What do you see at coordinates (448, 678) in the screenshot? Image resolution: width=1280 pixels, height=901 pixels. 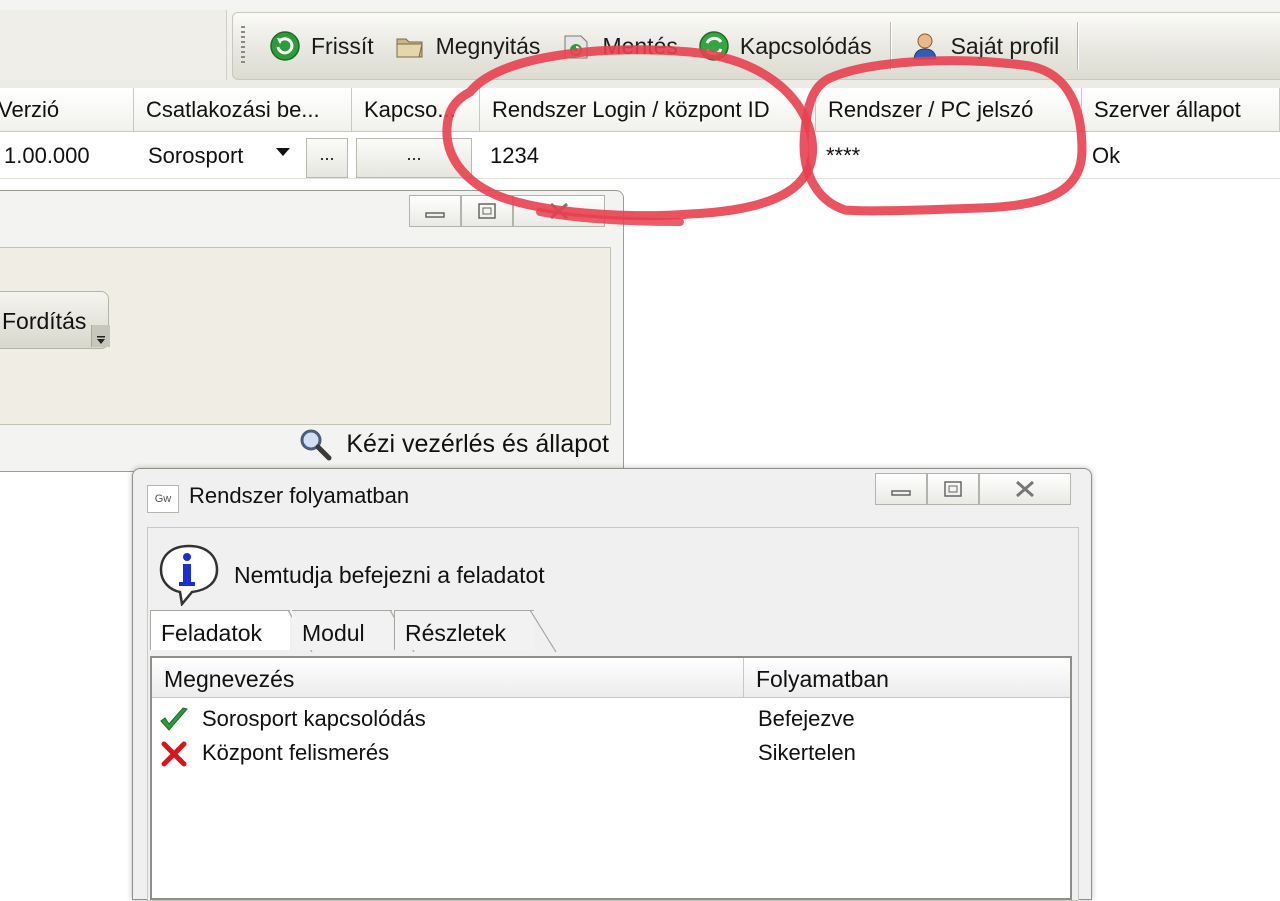 I see `list-header-name: Megnevezés` at bounding box center [448, 678].